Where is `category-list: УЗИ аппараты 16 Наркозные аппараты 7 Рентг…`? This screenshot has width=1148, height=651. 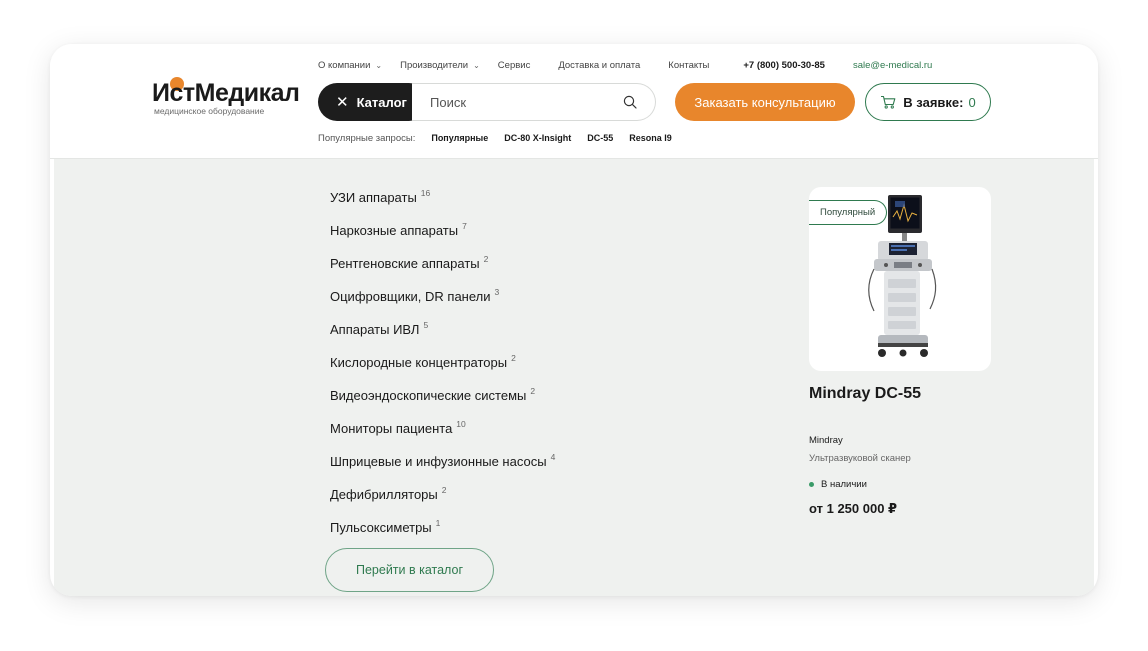 category-list: УЗИ аппараты 16 Наркозные аппараты 7 Рентг… is located at coordinates (442, 369).